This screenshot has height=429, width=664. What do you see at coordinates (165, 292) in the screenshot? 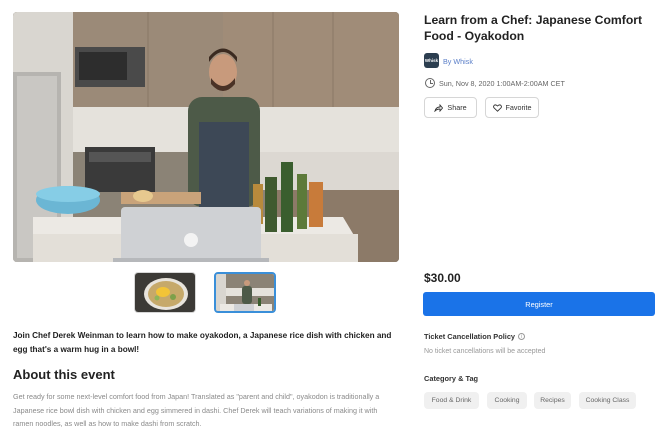
I see `gallery-thumbnail-oyakodon` at bounding box center [165, 292].